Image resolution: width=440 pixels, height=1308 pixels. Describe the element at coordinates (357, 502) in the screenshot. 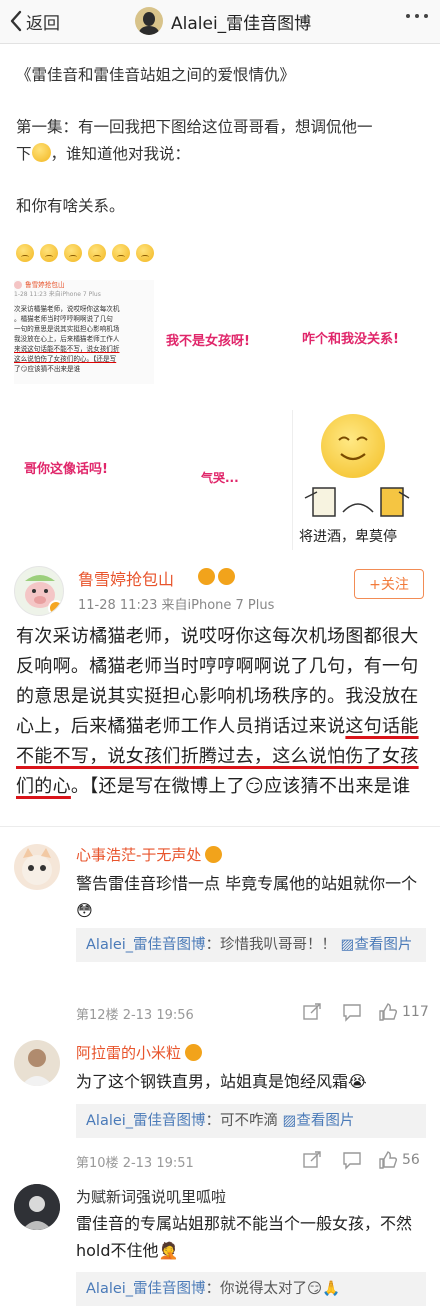

I see `beer-glasses-icon` at that location.